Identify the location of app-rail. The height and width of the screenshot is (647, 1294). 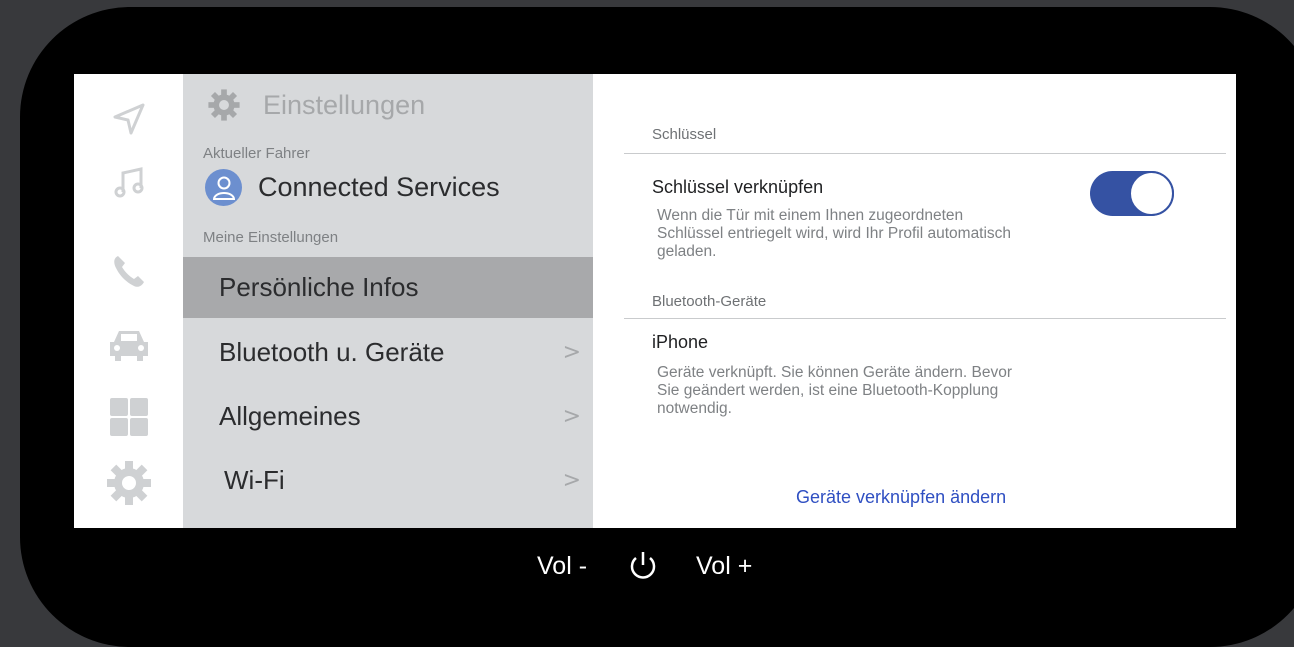
(128, 301).